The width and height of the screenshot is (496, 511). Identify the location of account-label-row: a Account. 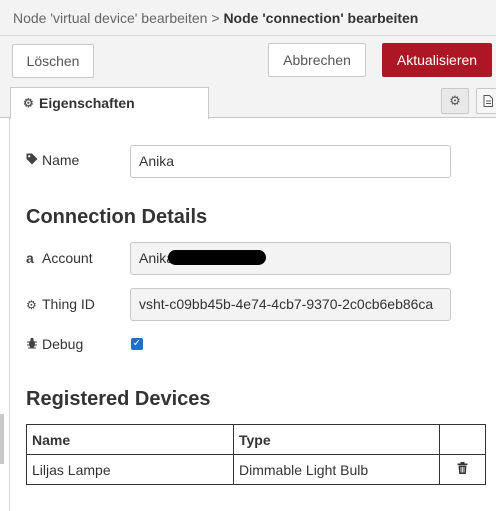
(59, 258).